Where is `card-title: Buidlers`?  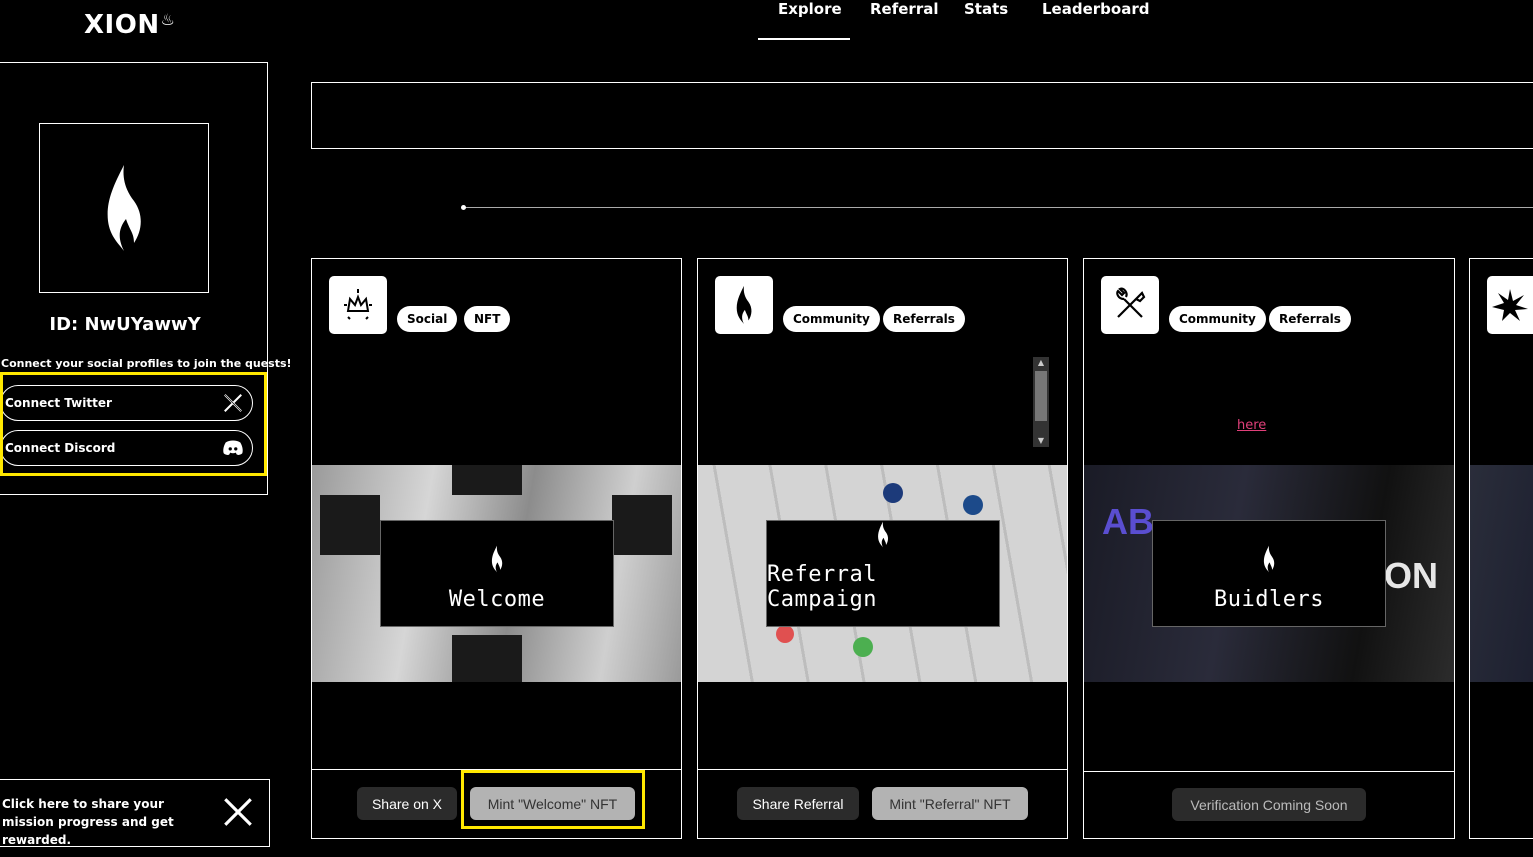 card-title: Buidlers is located at coordinates (1269, 599).